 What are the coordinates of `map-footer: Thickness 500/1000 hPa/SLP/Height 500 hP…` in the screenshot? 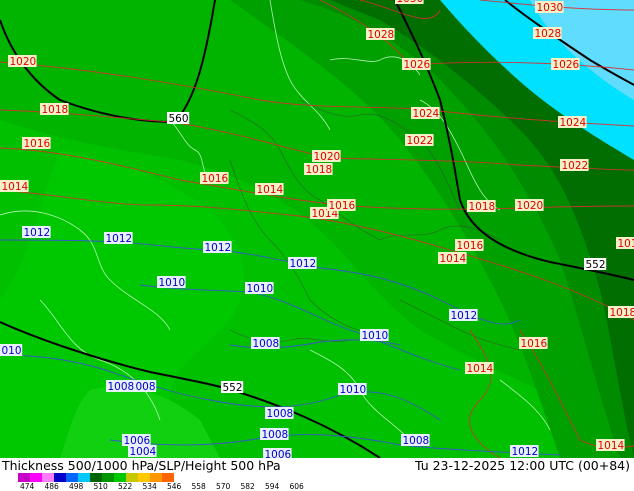 It's located at (317, 474).